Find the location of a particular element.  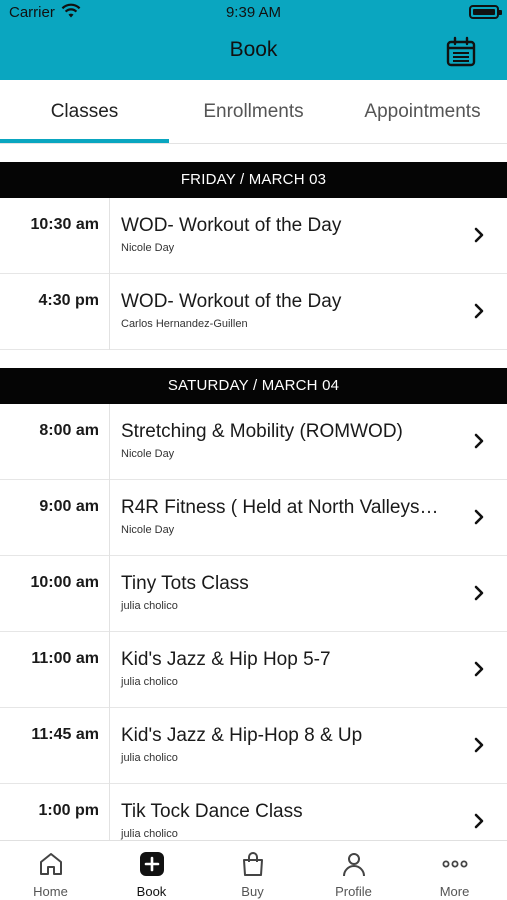

class-instructor: Carlos Hernandez-Guillen is located at coordinates (184, 324).